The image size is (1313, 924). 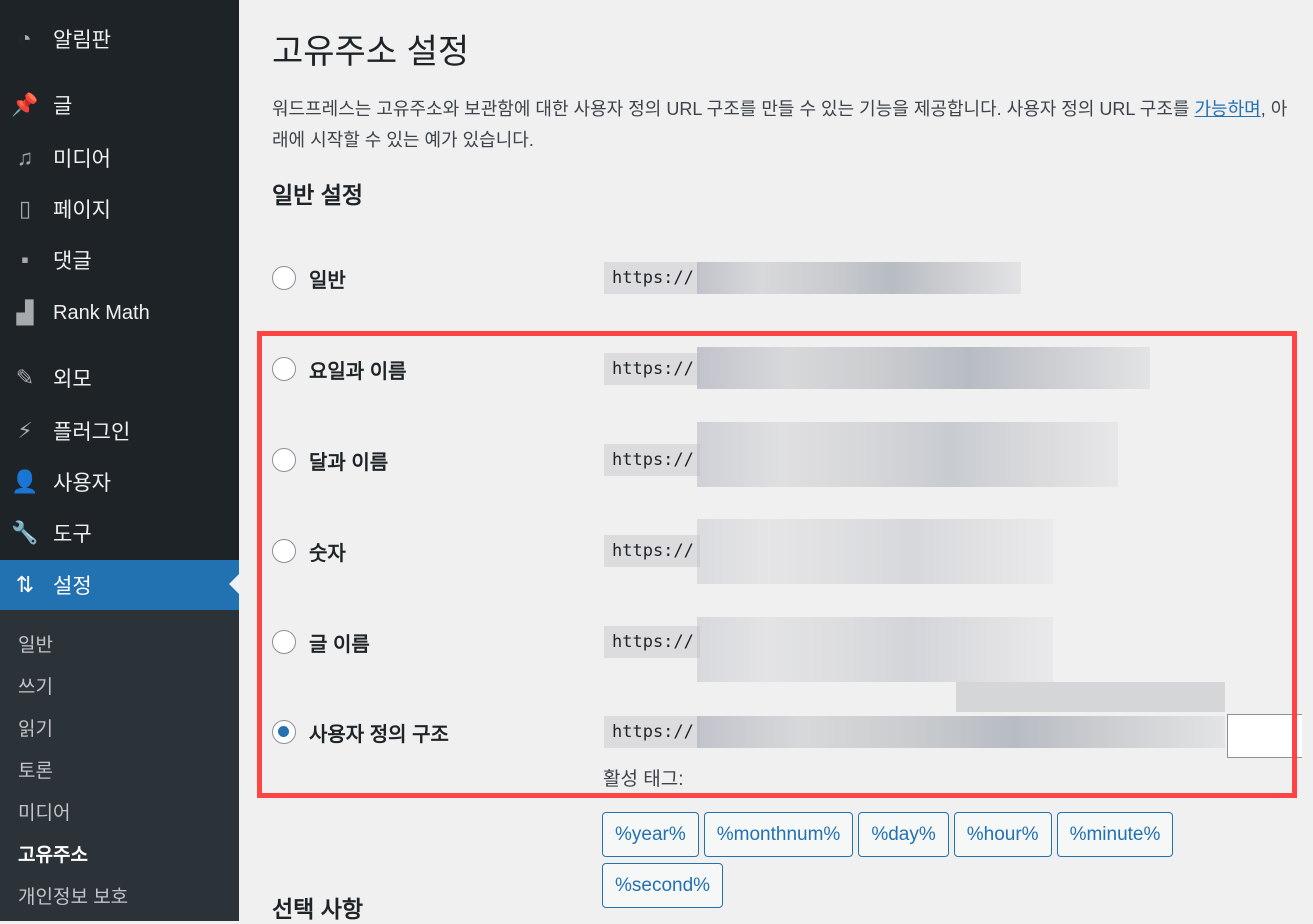 I want to click on radio-custom, so click(x=284, y=732).